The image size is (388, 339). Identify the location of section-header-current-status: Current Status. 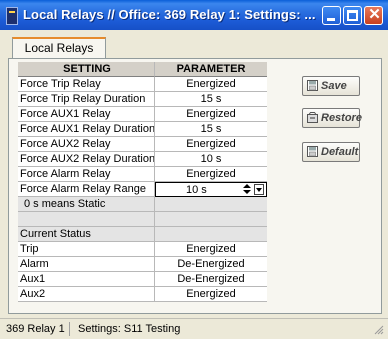
(86, 234).